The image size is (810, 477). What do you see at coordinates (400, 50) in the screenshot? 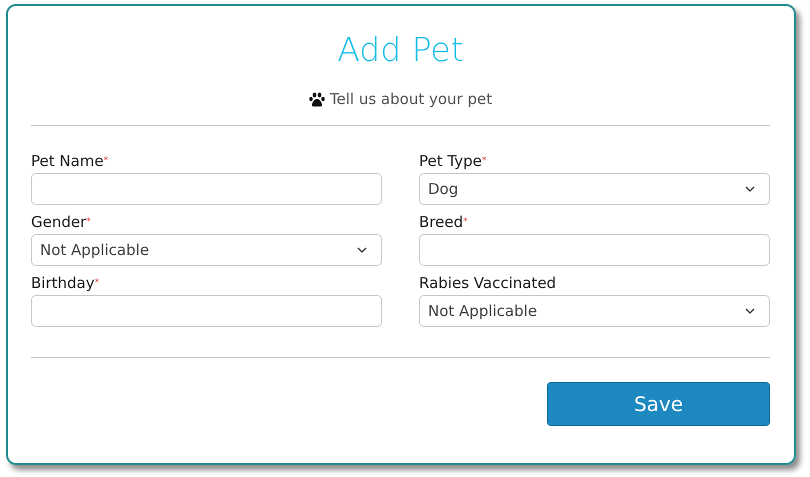
I see `form-title: Add Pet` at bounding box center [400, 50].